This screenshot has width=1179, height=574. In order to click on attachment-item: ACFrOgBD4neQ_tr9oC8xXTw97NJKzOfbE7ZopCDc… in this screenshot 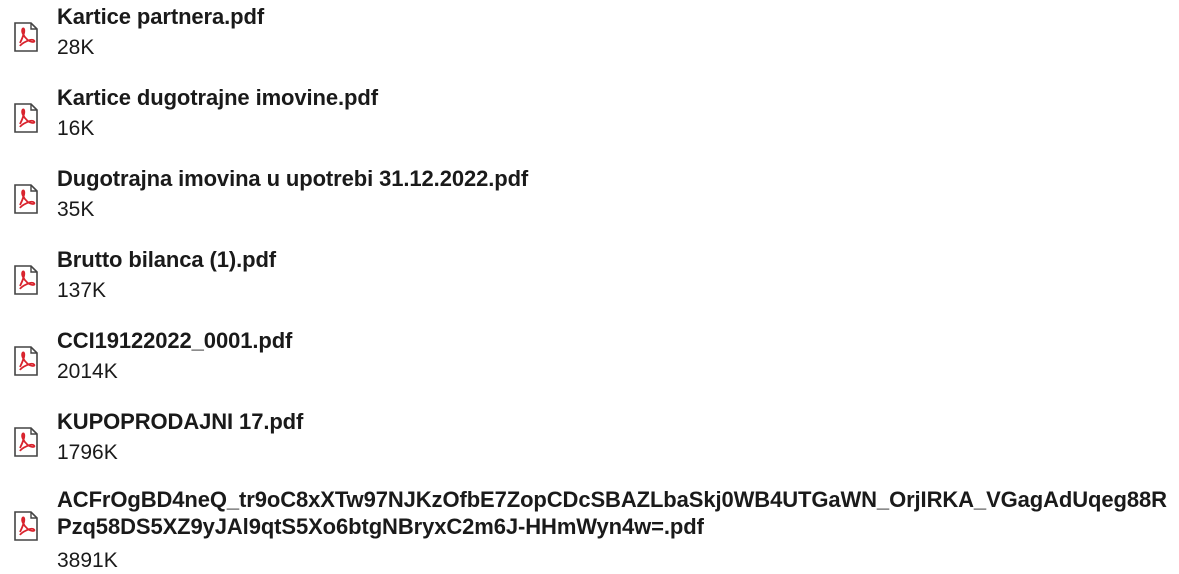, I will do `click(592, 529)`.